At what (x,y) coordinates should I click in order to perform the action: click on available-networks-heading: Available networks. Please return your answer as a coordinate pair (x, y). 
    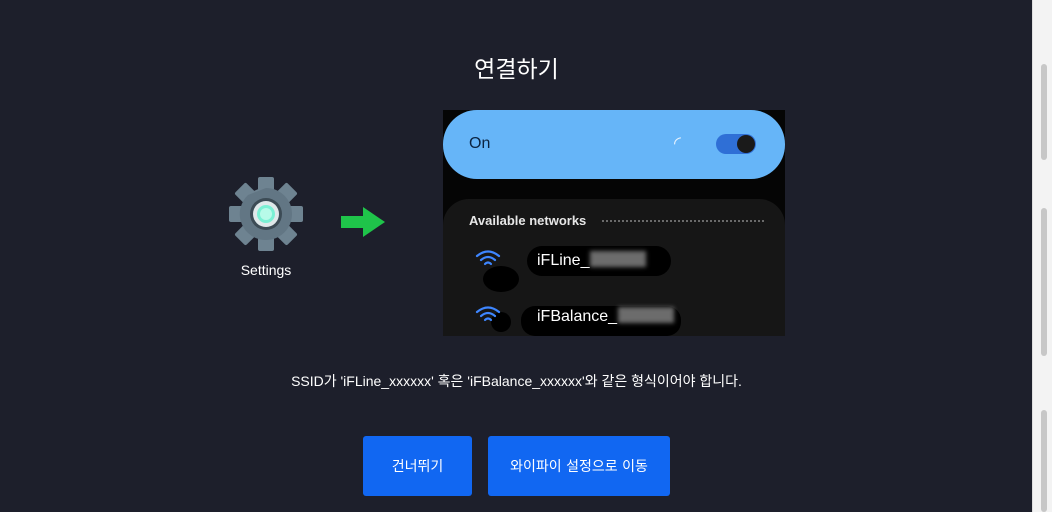
    Looking at the image, I should click on (528, 220).